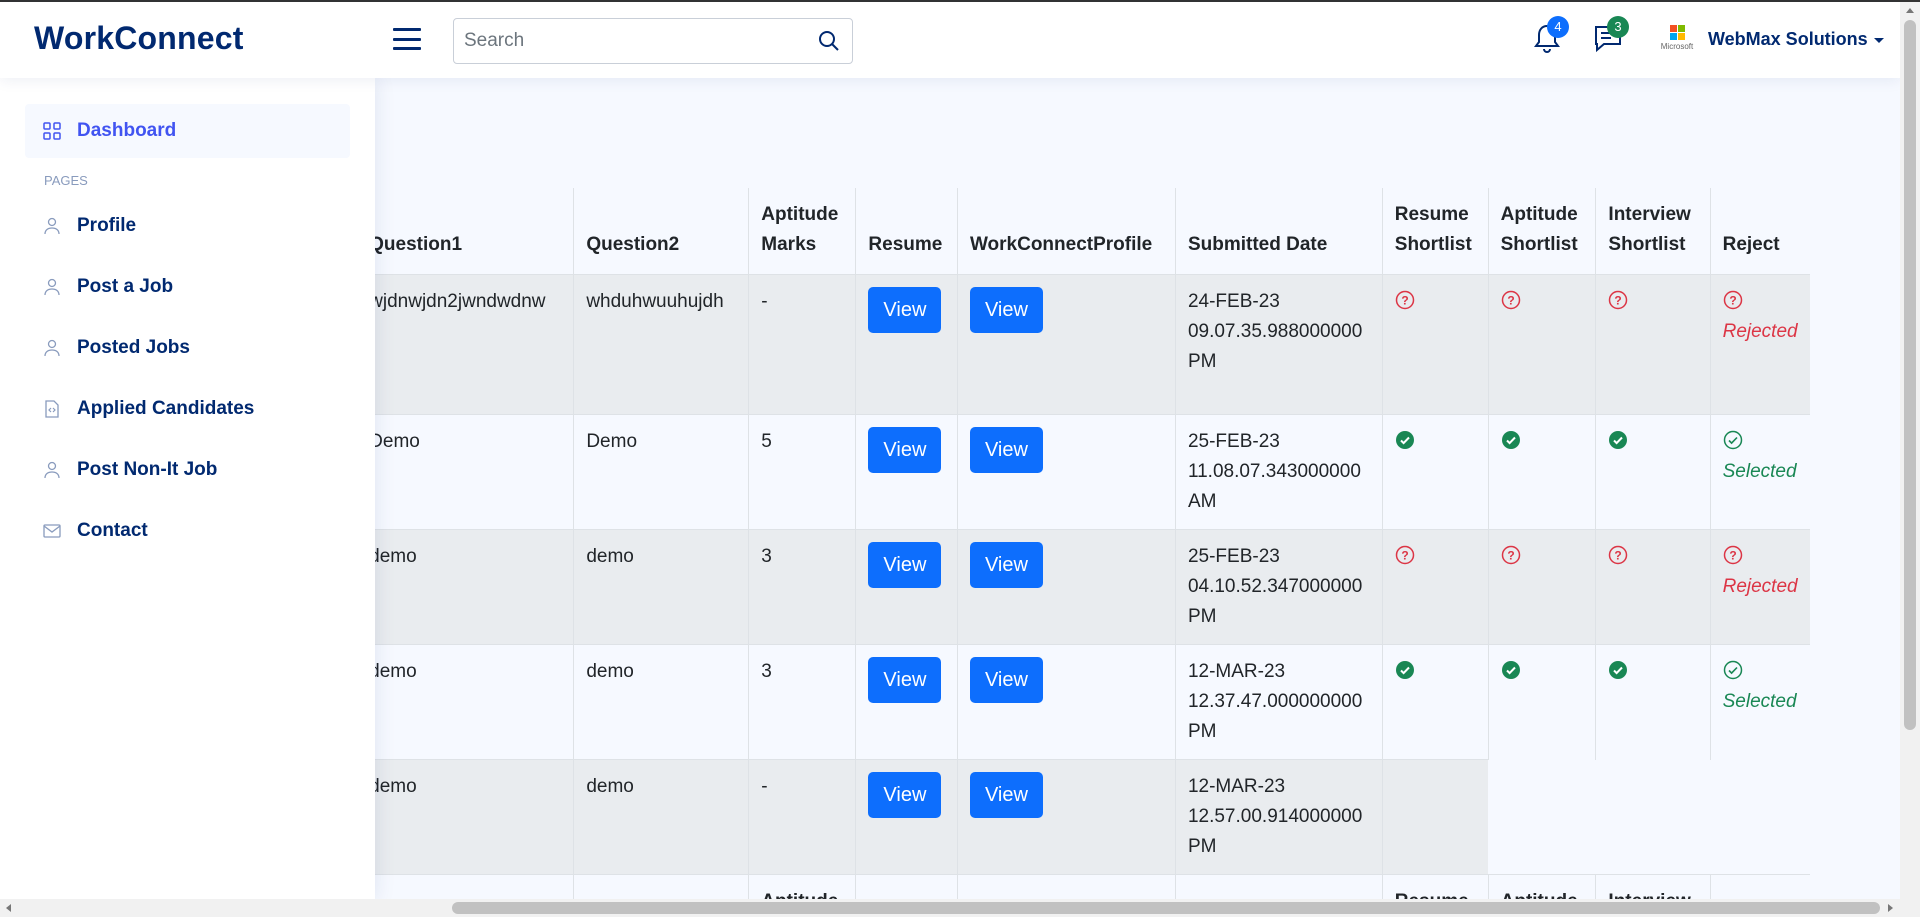 This screenshot has width=1920, height=917. I want to click on messages-badge: 3, so click(1618, 27).